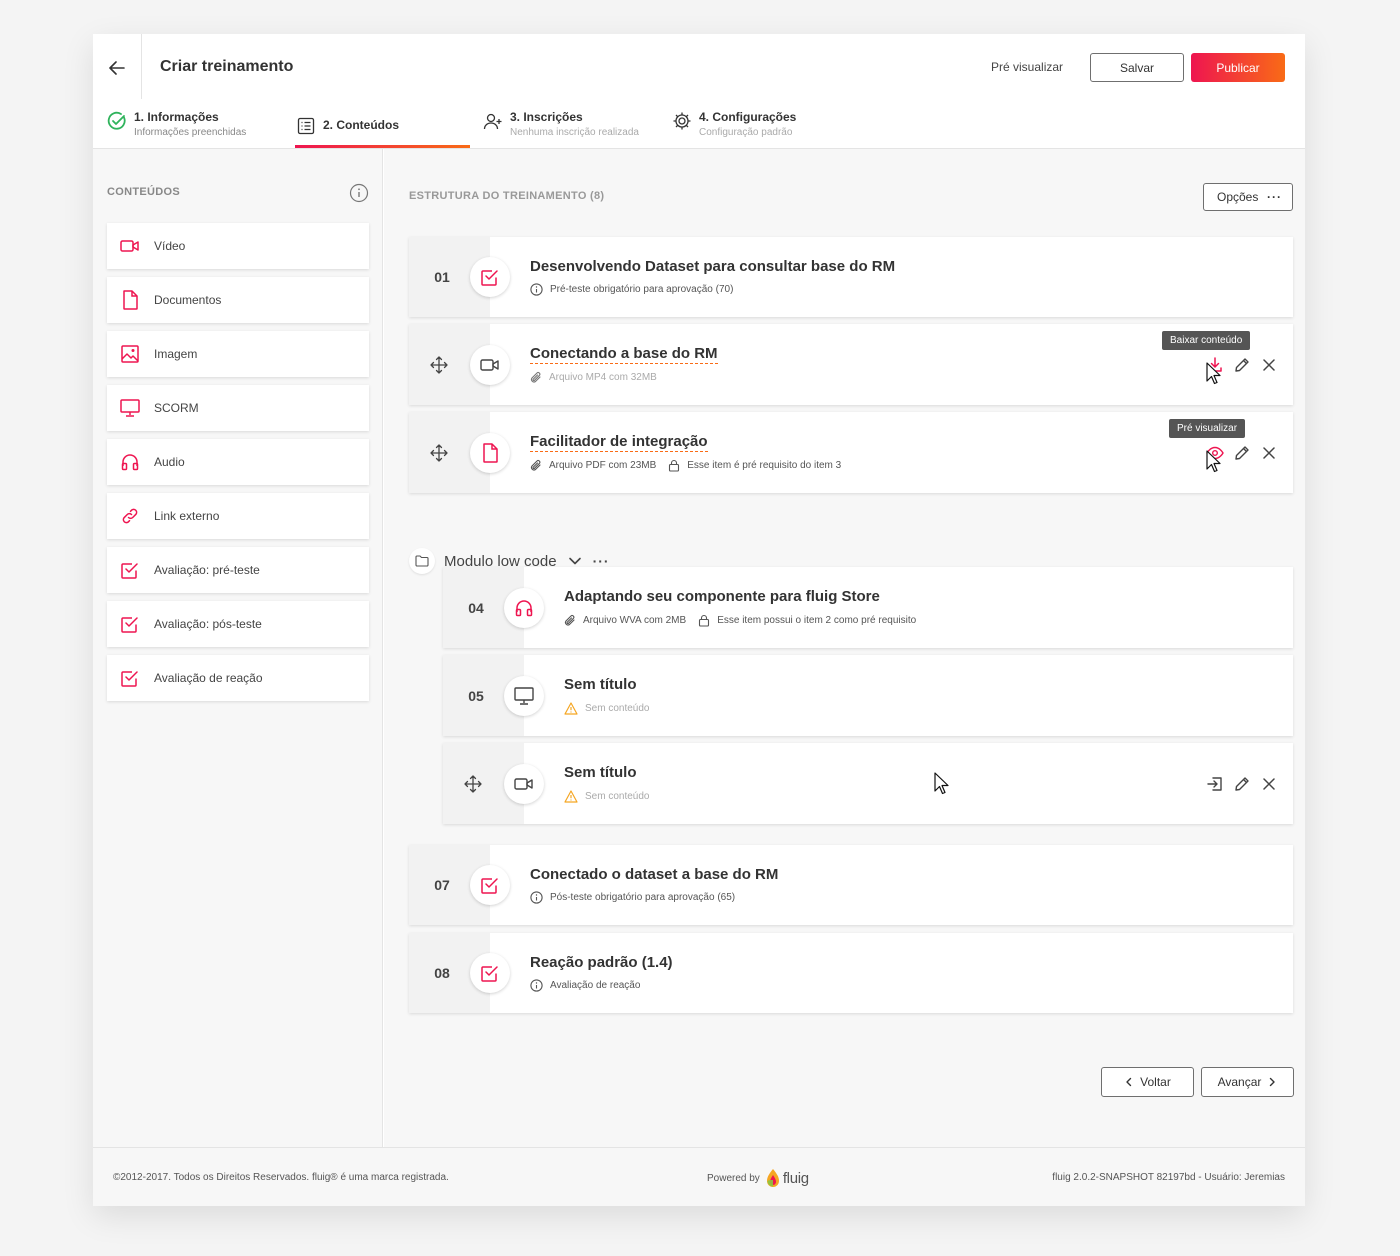 This screenshot has width=1400, height=1256. What do you see at coordinates (208, 624) in the screenshot?
I see `sidebar-item-label: Avaliação: pós-teste` at bounding box center [208, 624].